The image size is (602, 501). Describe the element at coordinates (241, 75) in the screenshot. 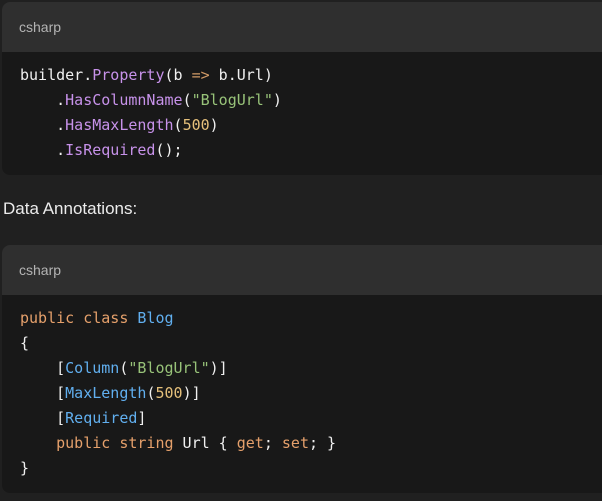

I see `code-token: b.Url)` at that location.